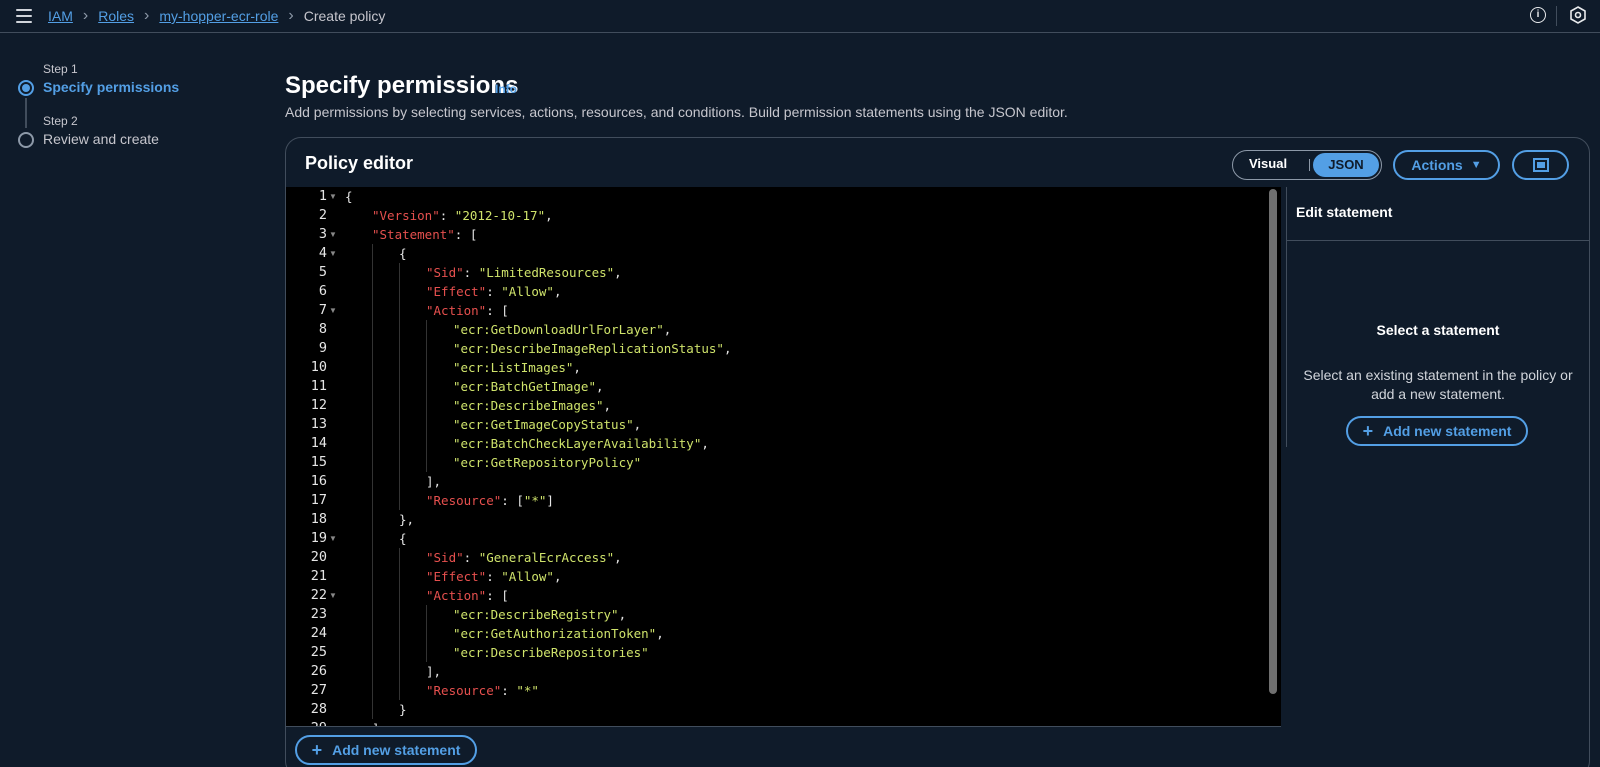 The image size is (1600, 767). I want to click on plus-icon: +, so click(317, 750).